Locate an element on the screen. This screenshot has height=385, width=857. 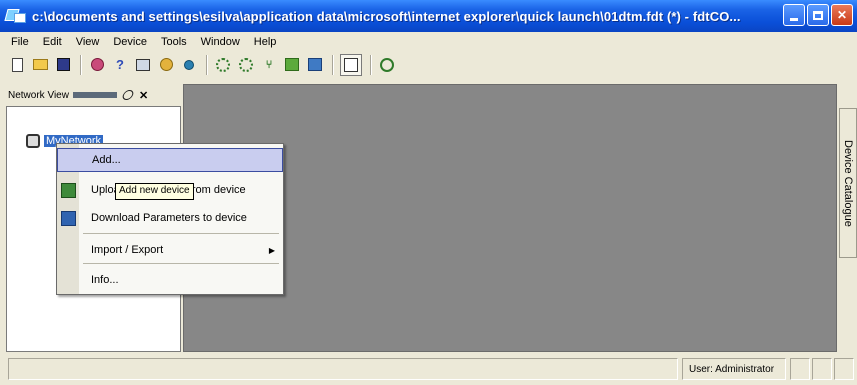
connect-icon is located at coordinates (166, 64).